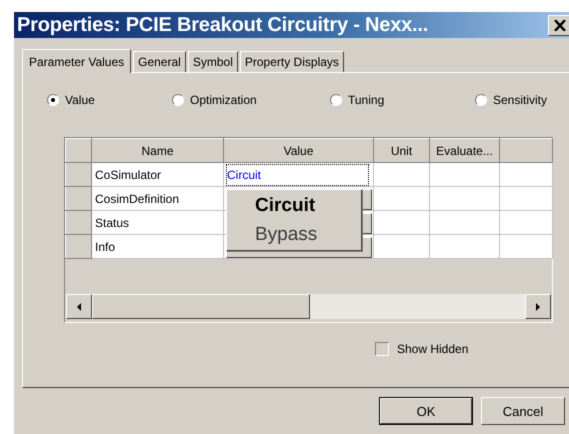 The image size is (569, 434). What do you see at coordinates (77, 61) in the screenshot?
I see `tab: Parameter Values` at bounding box center [77, 61].